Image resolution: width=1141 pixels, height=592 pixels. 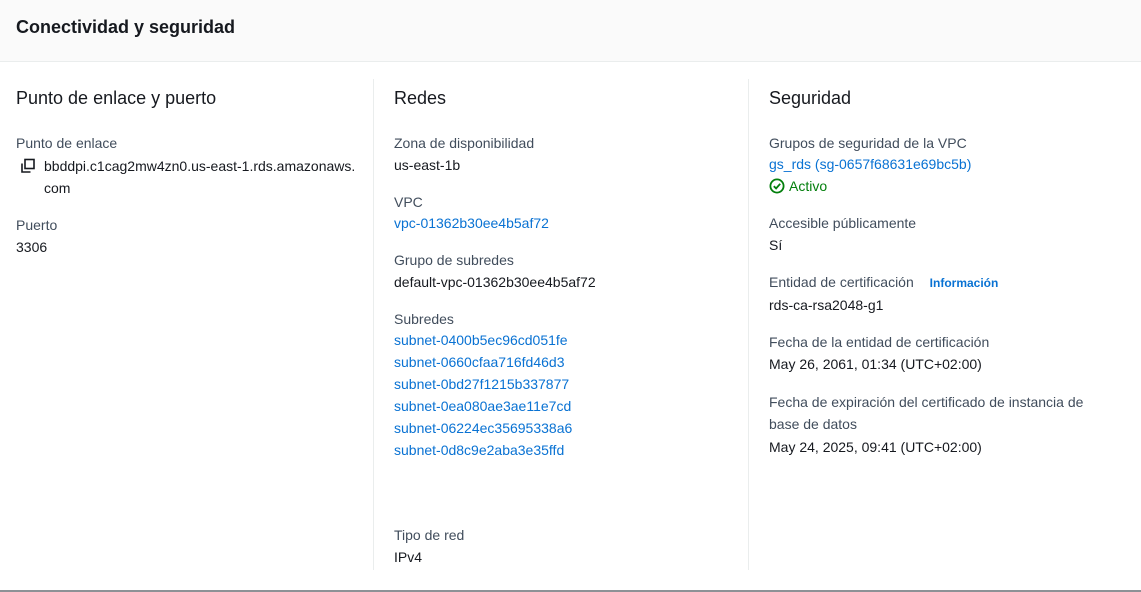 What do you see at coordinates (424, 319) in the screenshot?
I see `subnets-label: Subredes` at bounding box center [424, 319].